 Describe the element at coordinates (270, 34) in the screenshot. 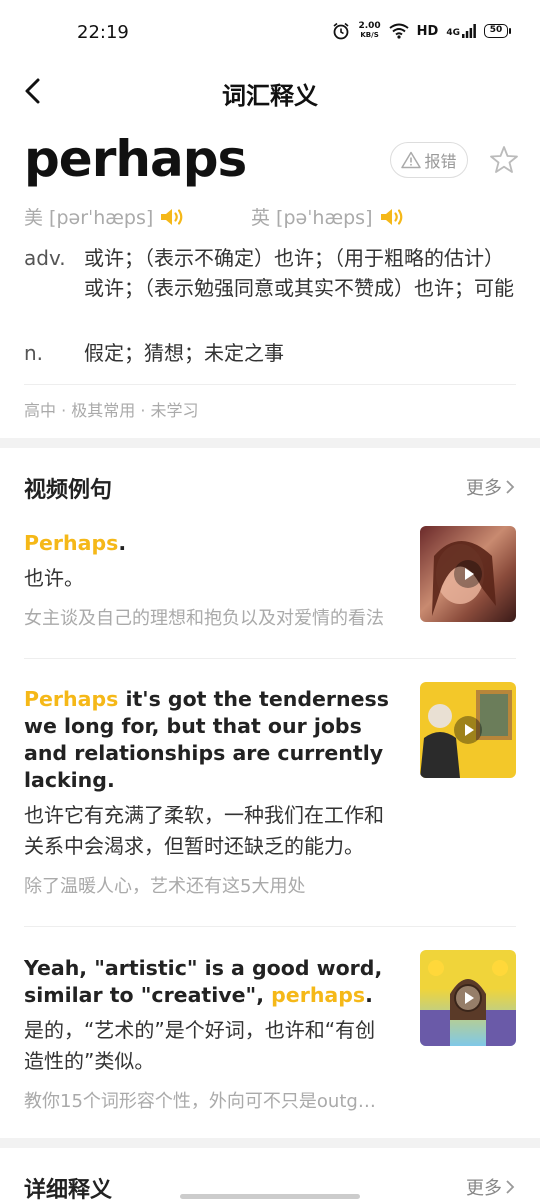

I see `status-bar: 22:19 2.00 KB/S HD 4G 50` at that location.